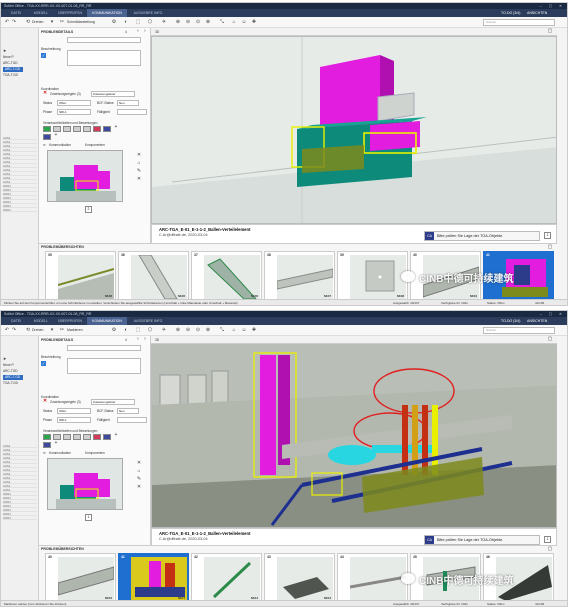 Image resolution: width=568 pixels, height=607 pixels. What do you see at coordinates (226, 276) in the screenshot?
I see `issue-card: 37 NK06` at bounding box center [226, 276].